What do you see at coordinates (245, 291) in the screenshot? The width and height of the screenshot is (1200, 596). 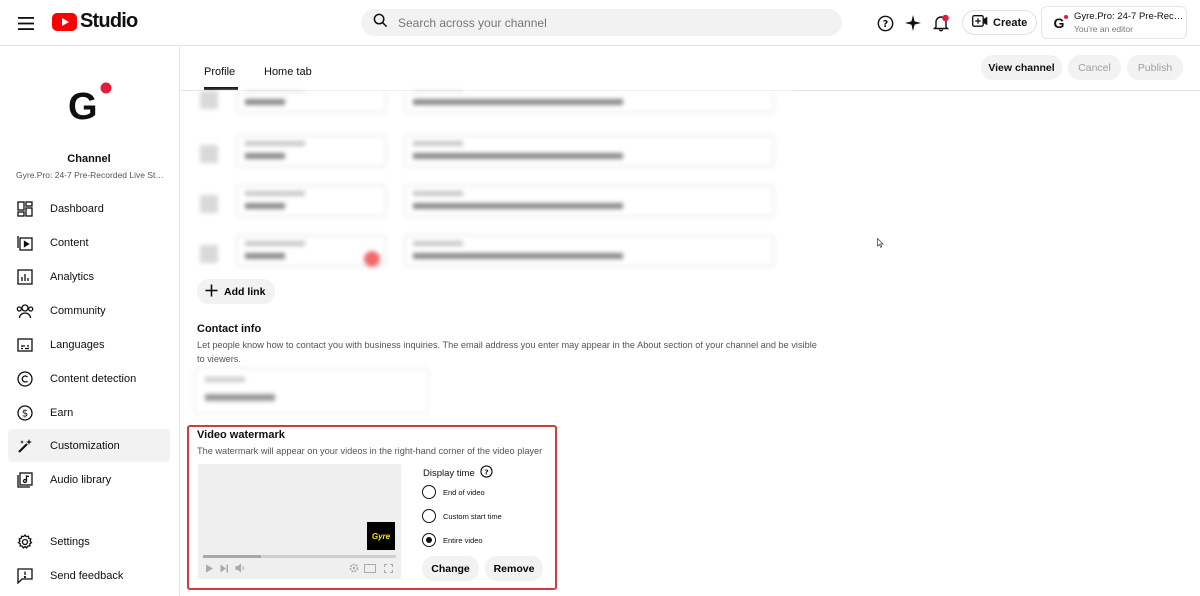 I see `add-link-label: Add link` at bounding box center [245, 291].